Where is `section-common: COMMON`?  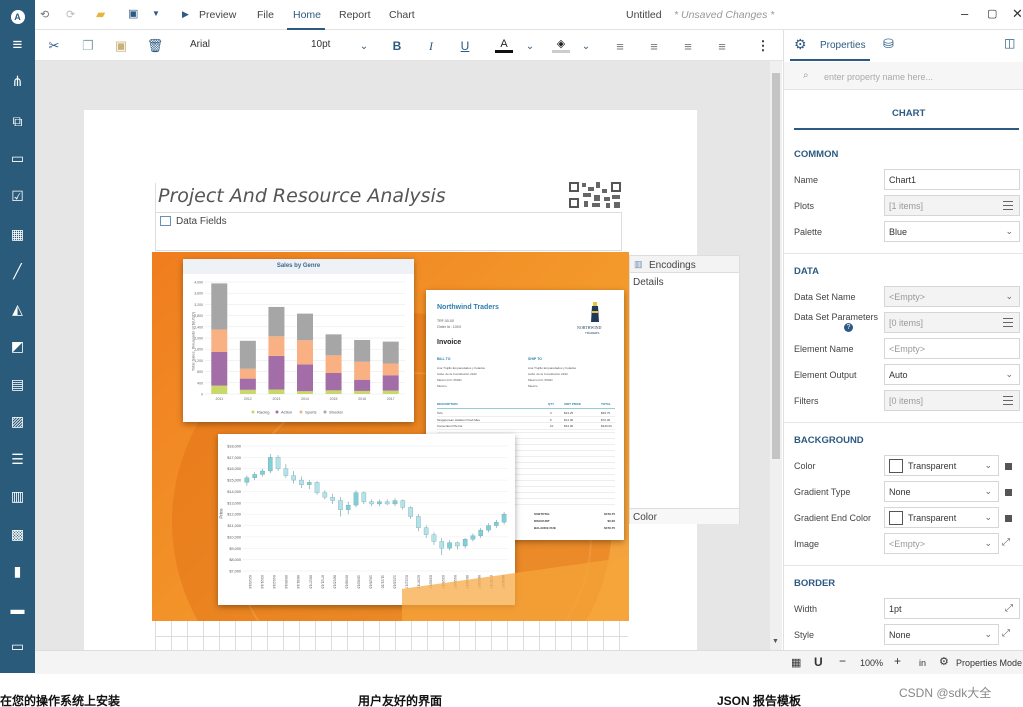 section-common: COMMON is located at coordinates (816, 154).